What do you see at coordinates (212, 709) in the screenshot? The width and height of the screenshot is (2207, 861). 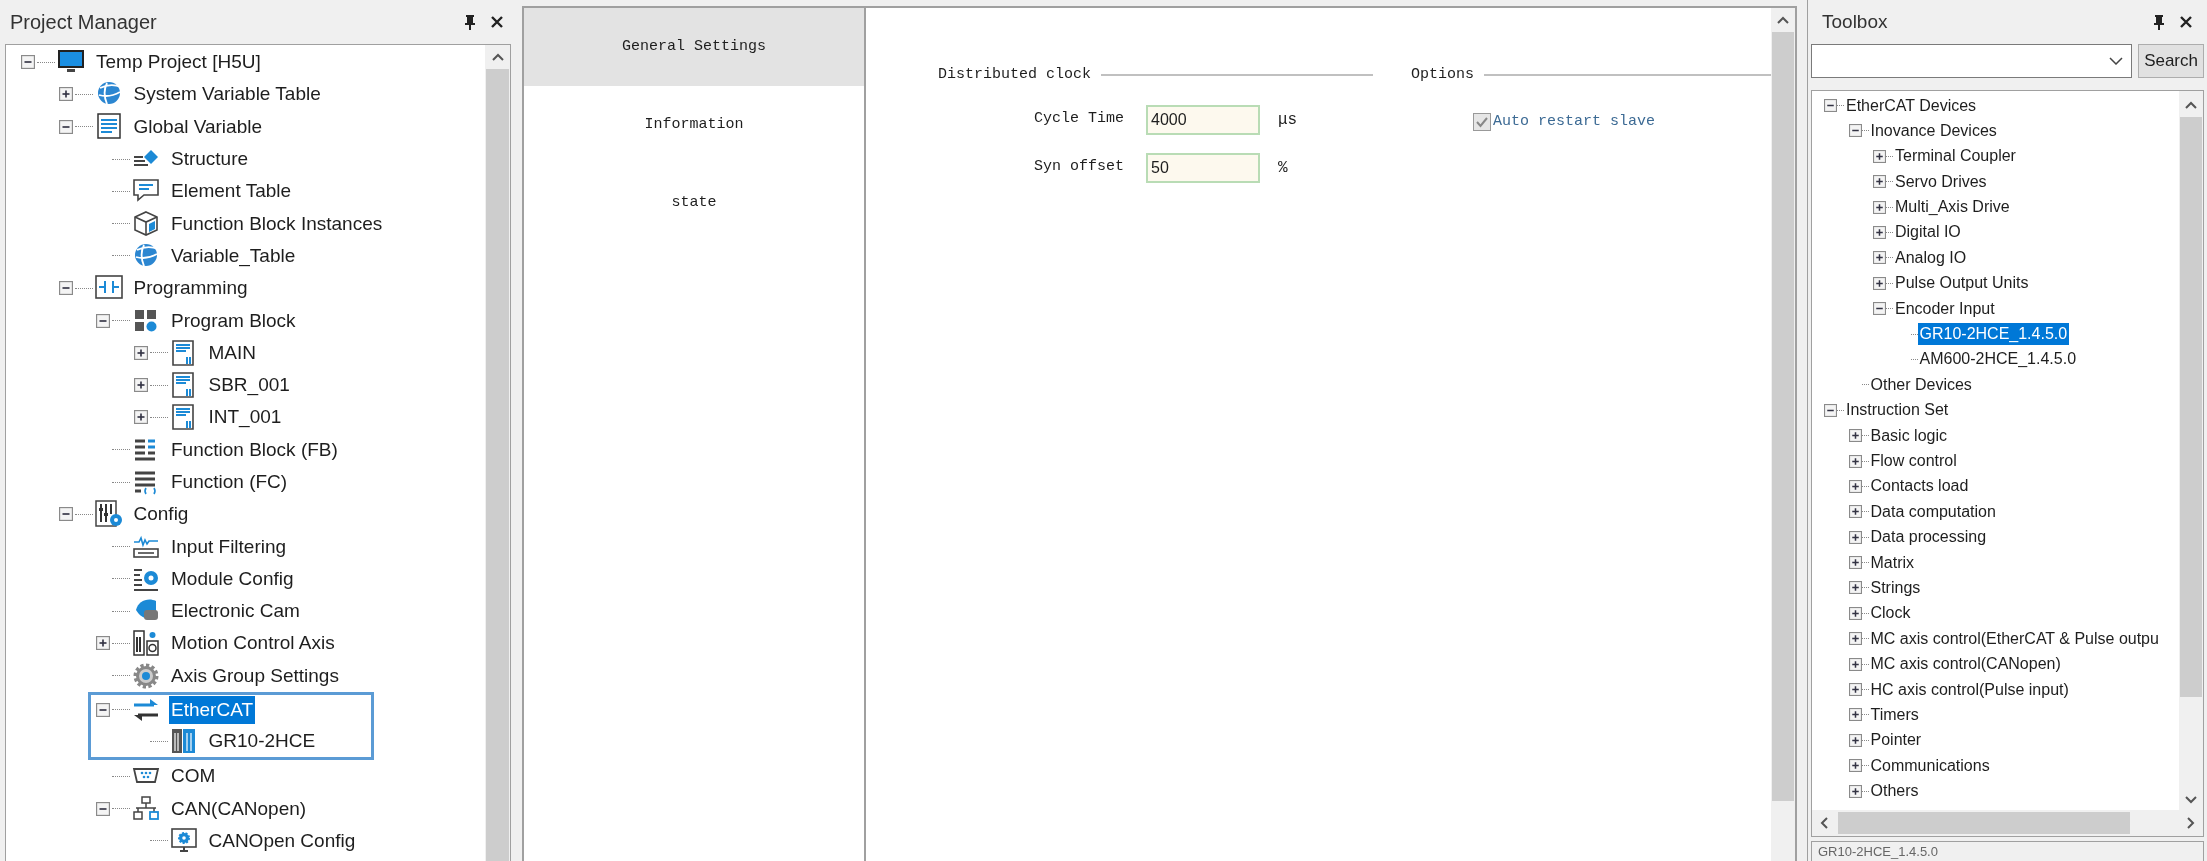 I see `tree-item: EtherCAT` at bounding box center [212, 709].